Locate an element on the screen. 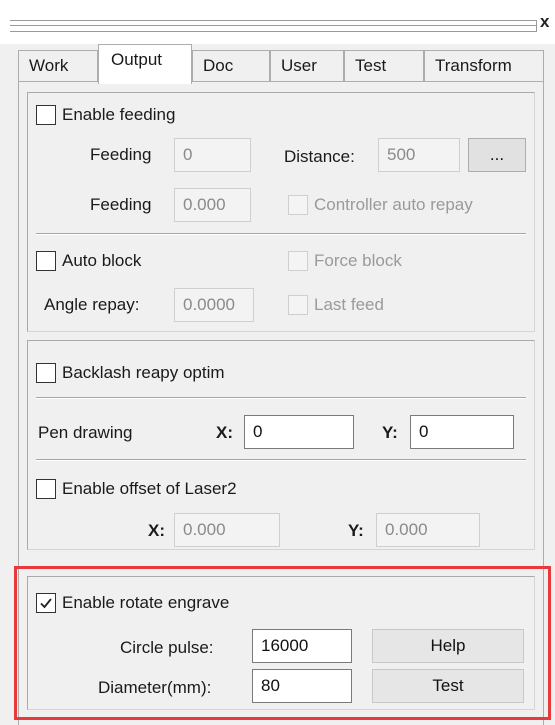  tab-test: Test is located at coordinates (384, 66).